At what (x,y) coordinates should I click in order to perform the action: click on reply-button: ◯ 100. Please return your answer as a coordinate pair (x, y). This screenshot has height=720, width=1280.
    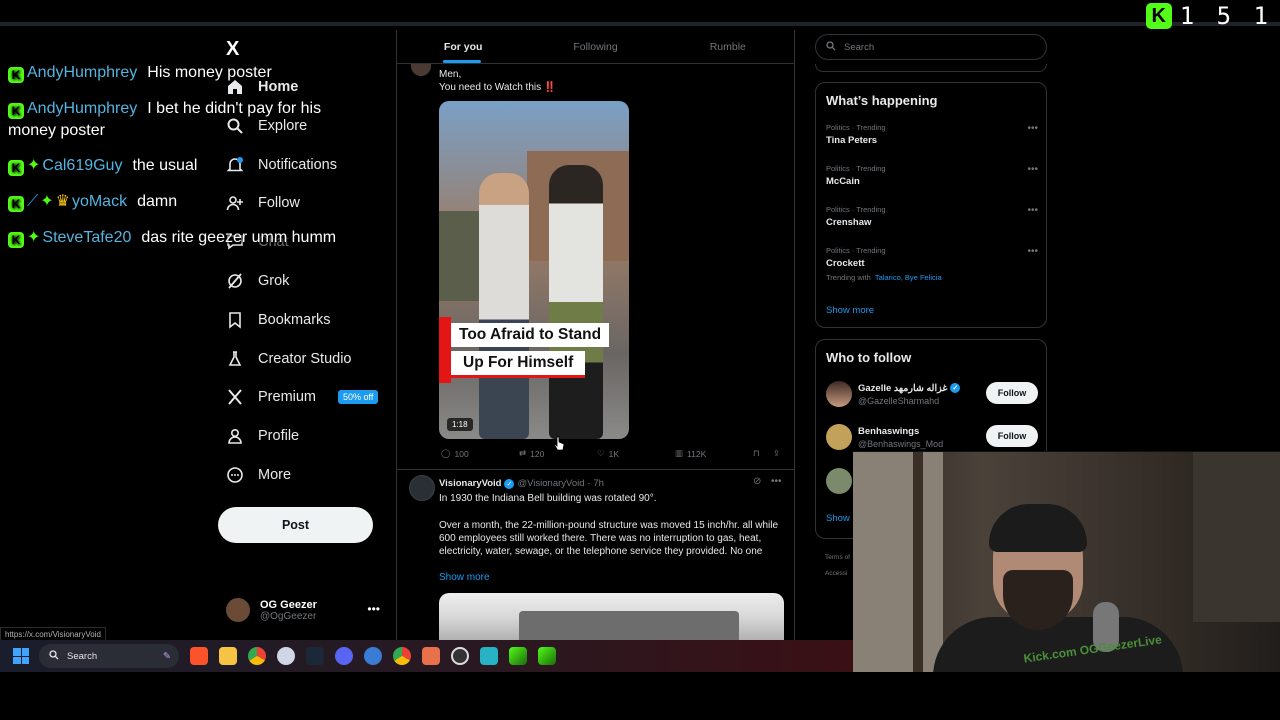
    Looking at the image, I should click on (480, 453).